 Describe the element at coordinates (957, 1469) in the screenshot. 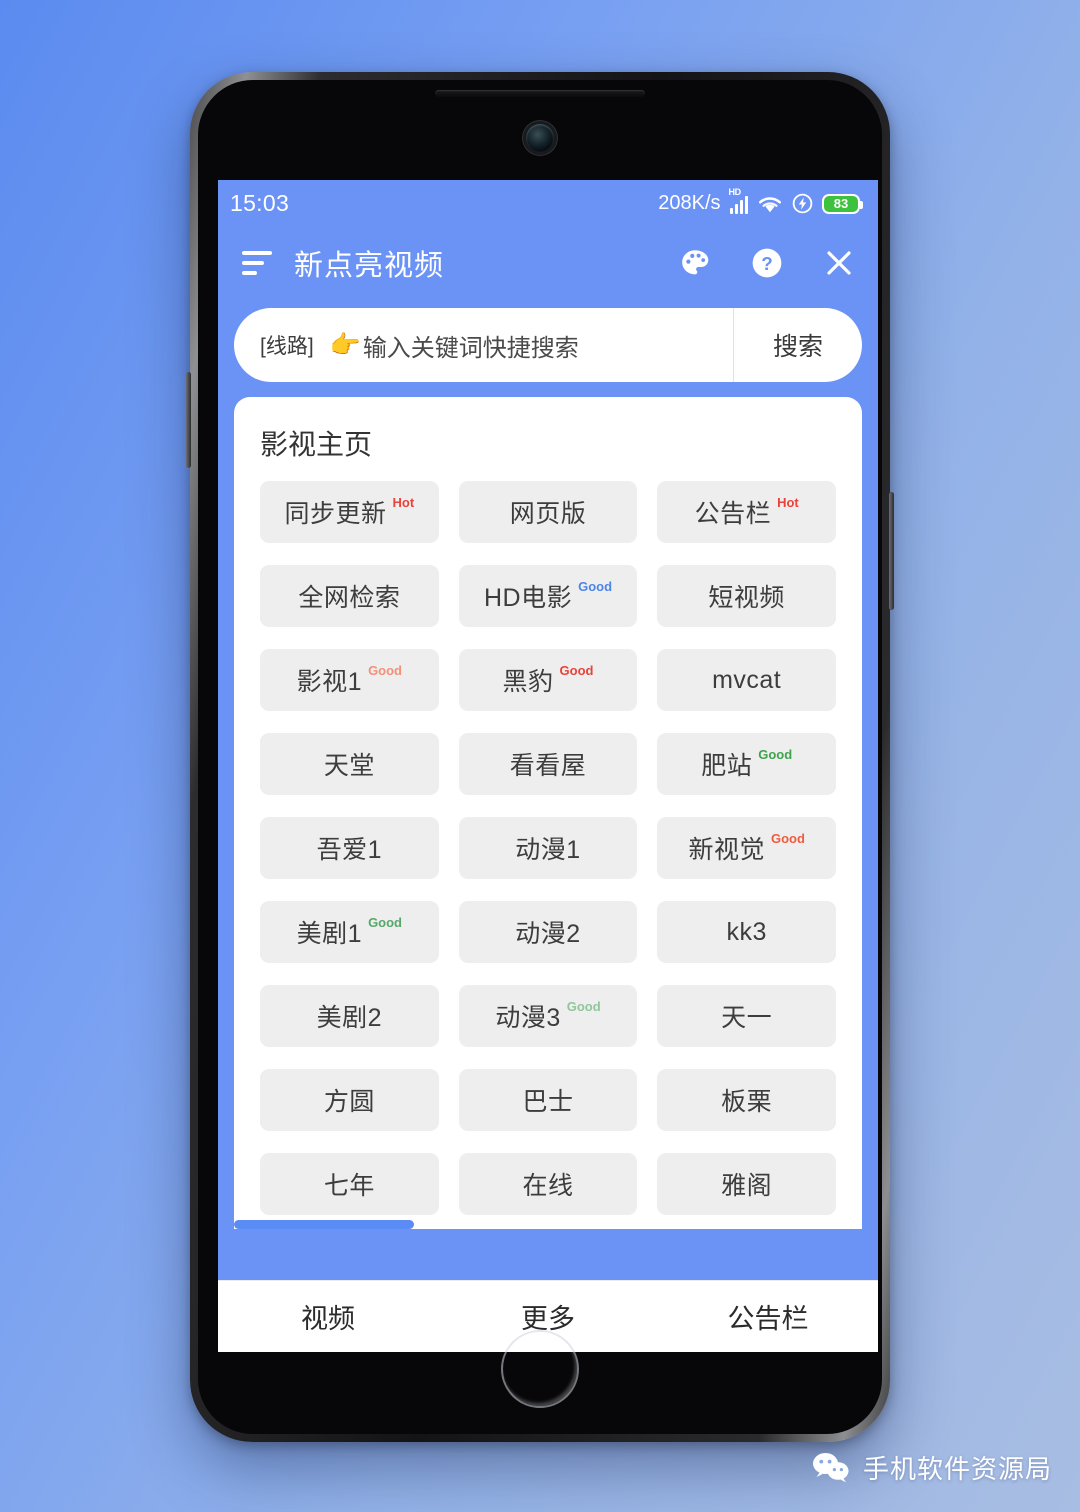

I see `watermark-text: 手机软件资源局` at that location.